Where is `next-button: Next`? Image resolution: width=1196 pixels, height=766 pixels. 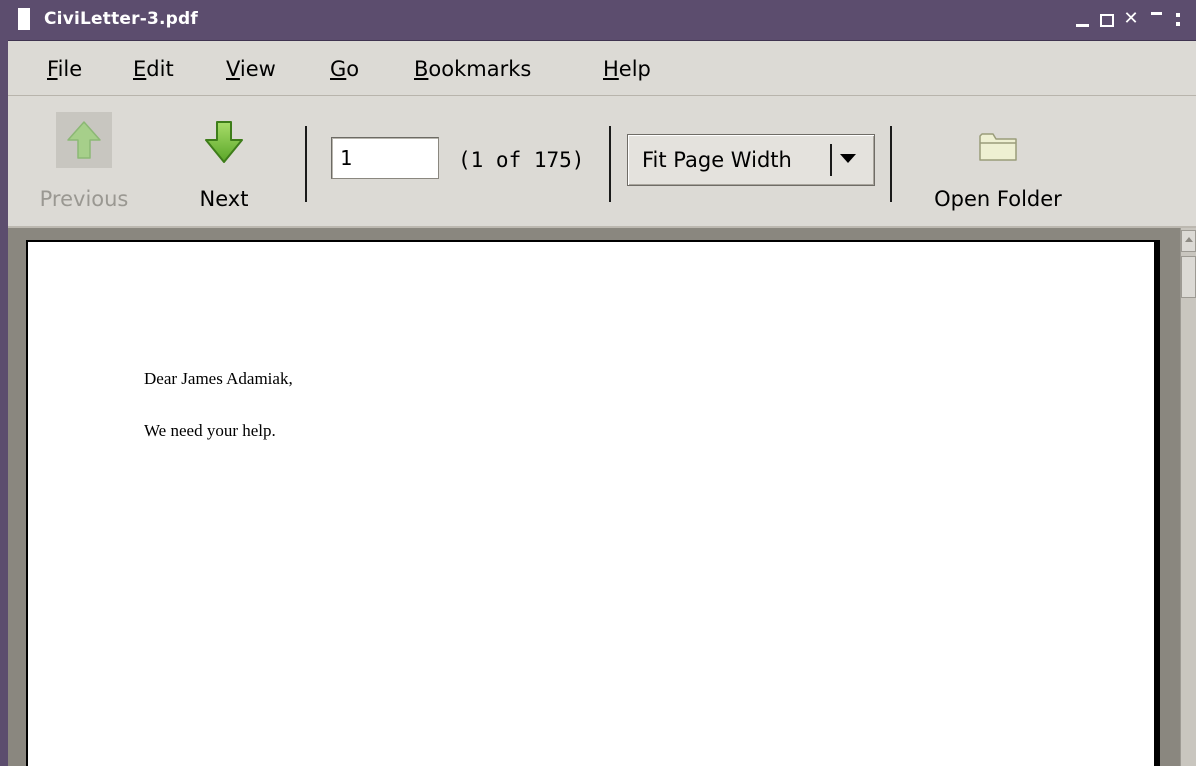
next-button: Next is located at coordinates (224, 160).